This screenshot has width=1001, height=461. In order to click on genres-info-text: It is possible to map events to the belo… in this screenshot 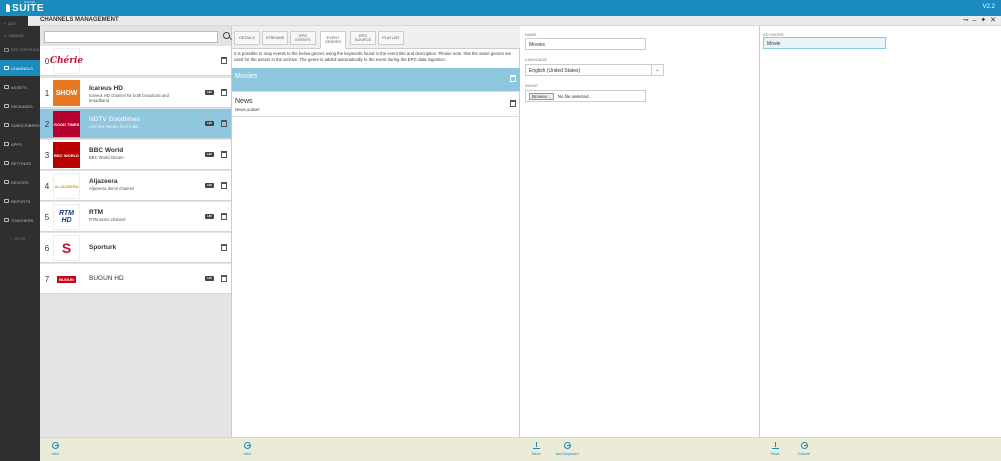, I will do `click(373, 56)`.